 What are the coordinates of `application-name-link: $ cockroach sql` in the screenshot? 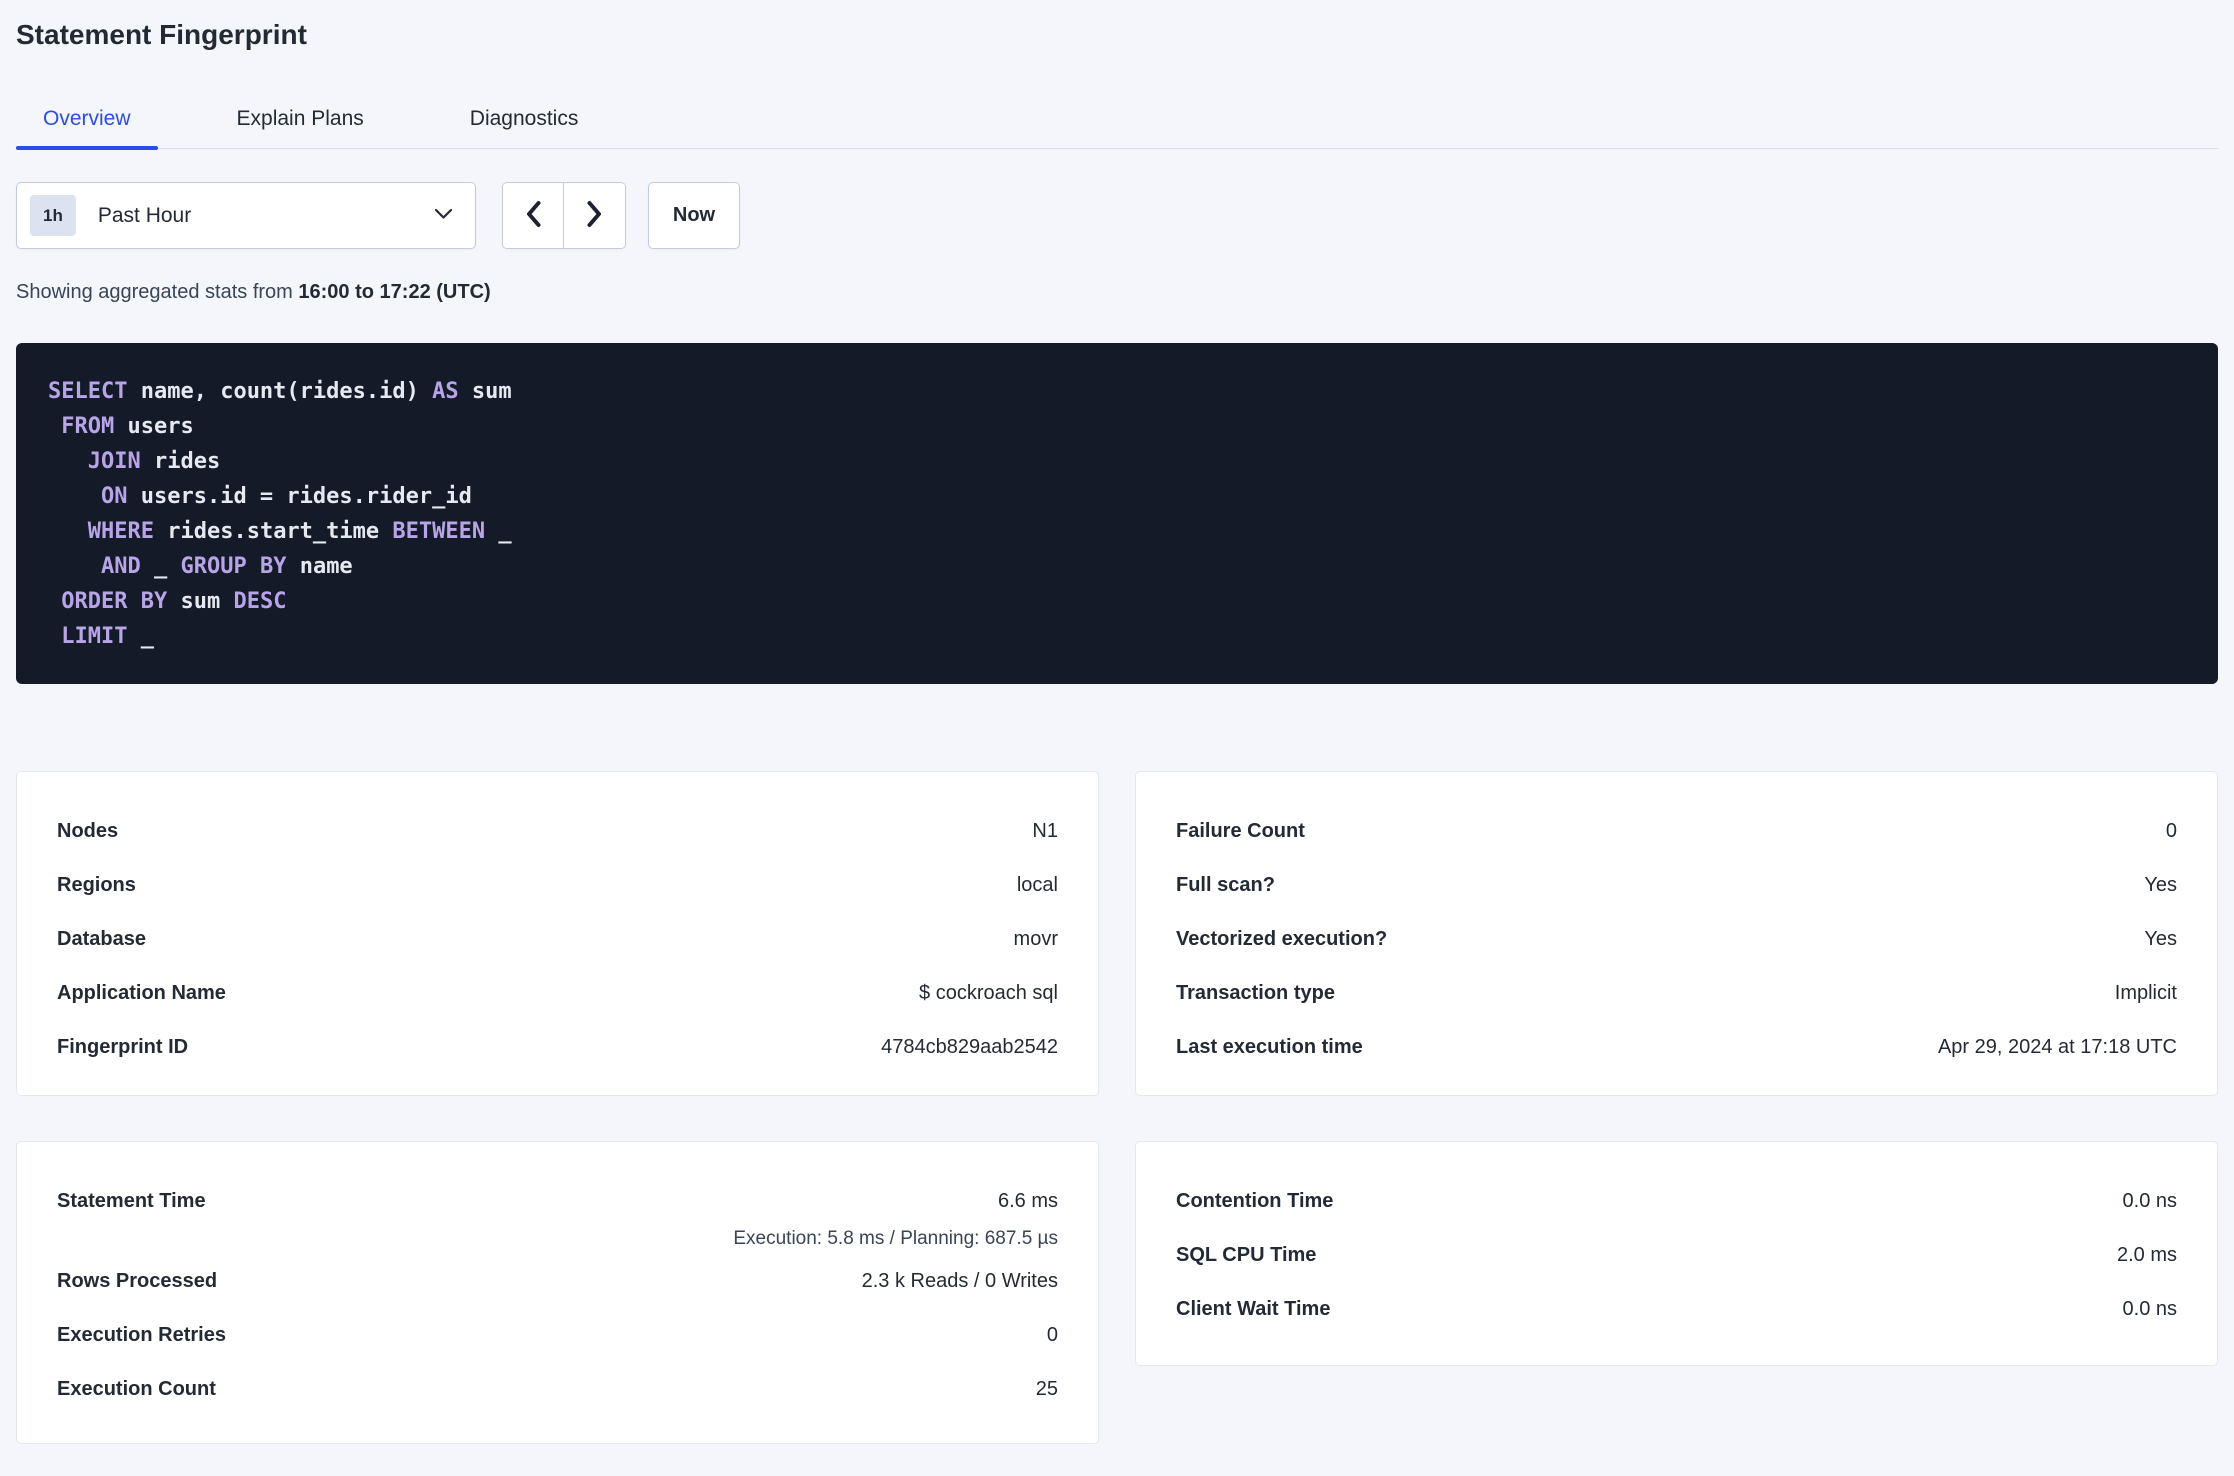 It's located at (988, 993).